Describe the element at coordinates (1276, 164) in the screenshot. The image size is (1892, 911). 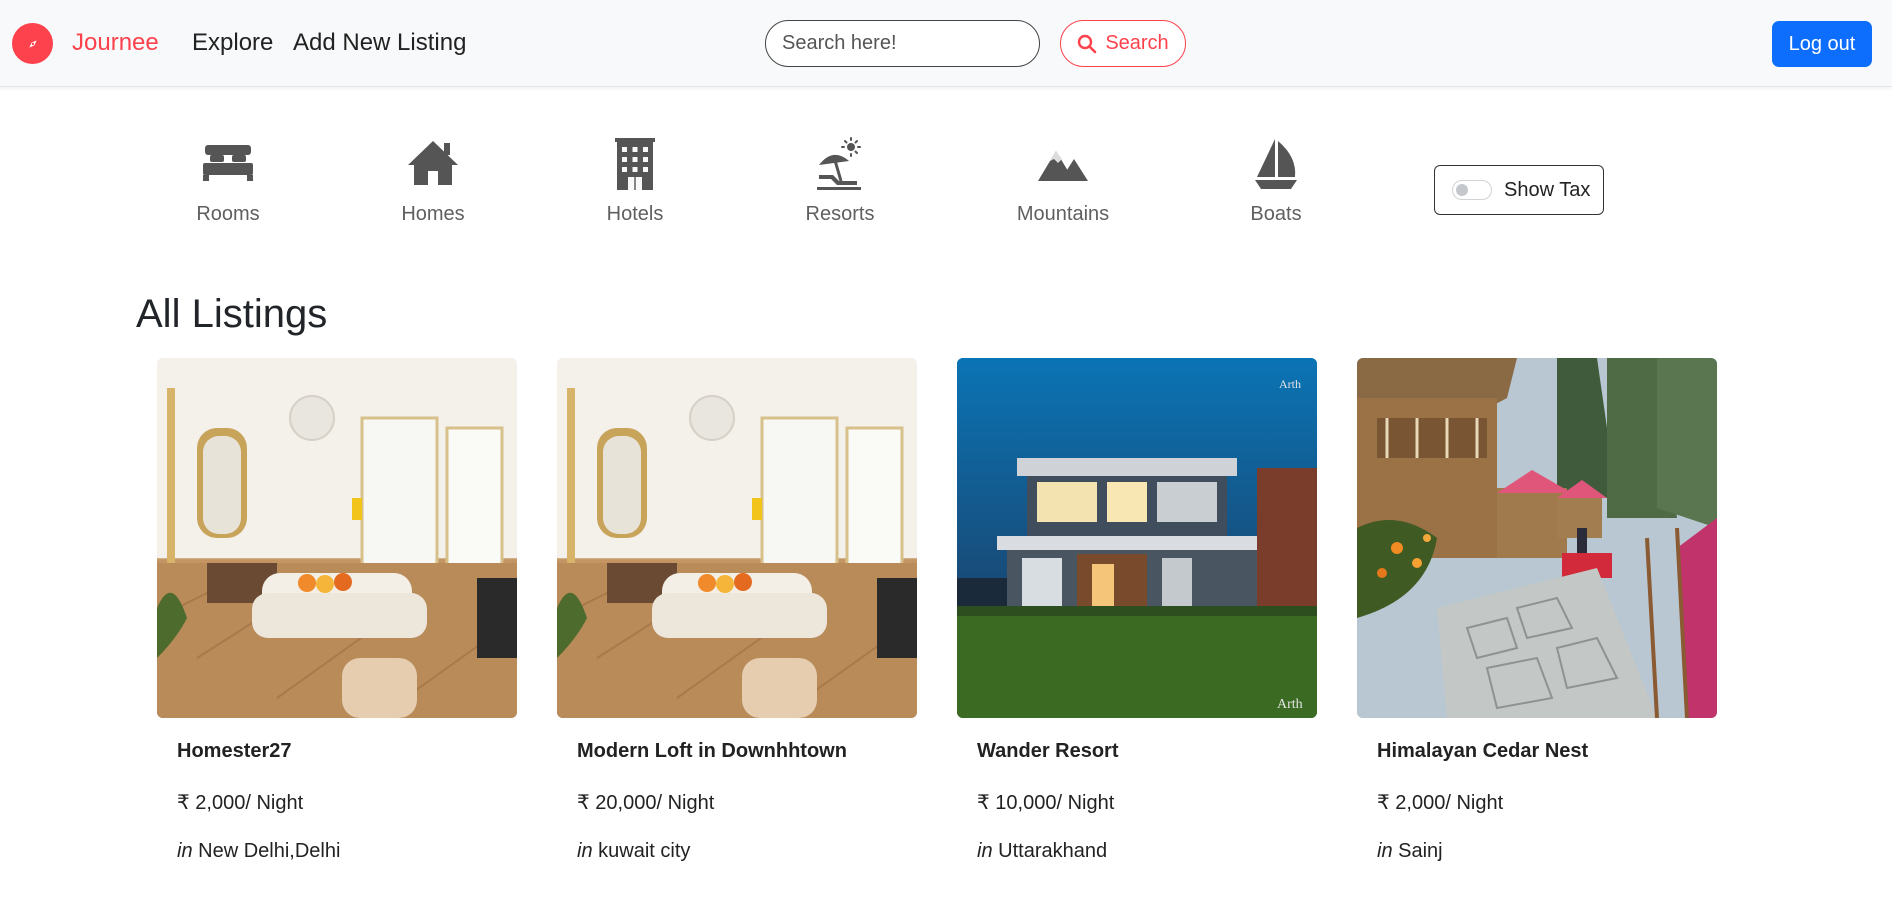
I see `sailboat-icon` at that location.